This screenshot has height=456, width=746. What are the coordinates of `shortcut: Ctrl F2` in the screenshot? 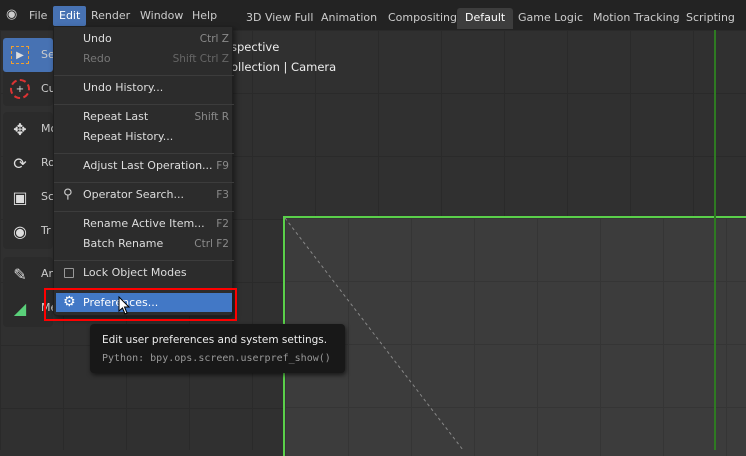 It's located at (211, 244).